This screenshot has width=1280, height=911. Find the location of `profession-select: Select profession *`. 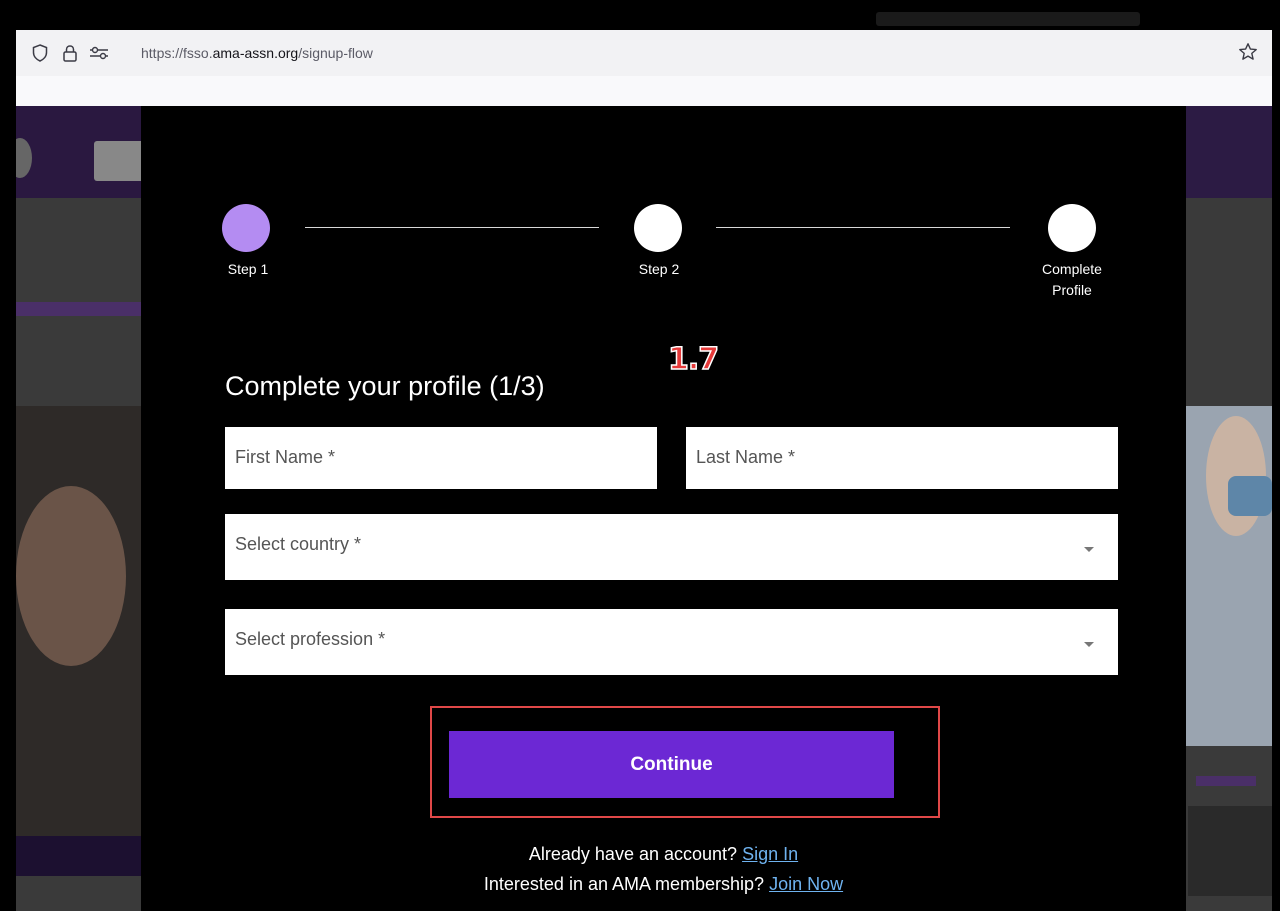

profession-select: Select profession * is located at coordinates (671, 642).